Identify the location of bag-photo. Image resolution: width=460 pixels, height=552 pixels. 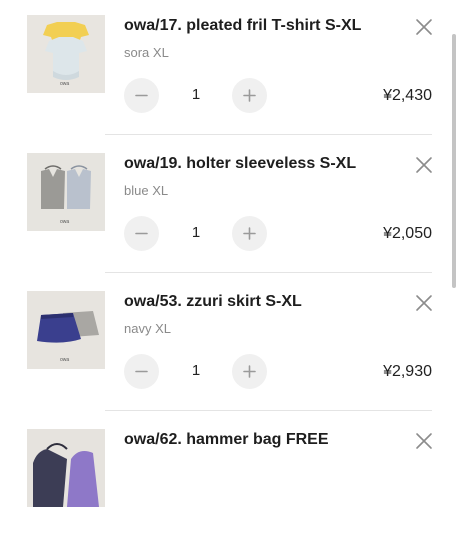
(66, 468).